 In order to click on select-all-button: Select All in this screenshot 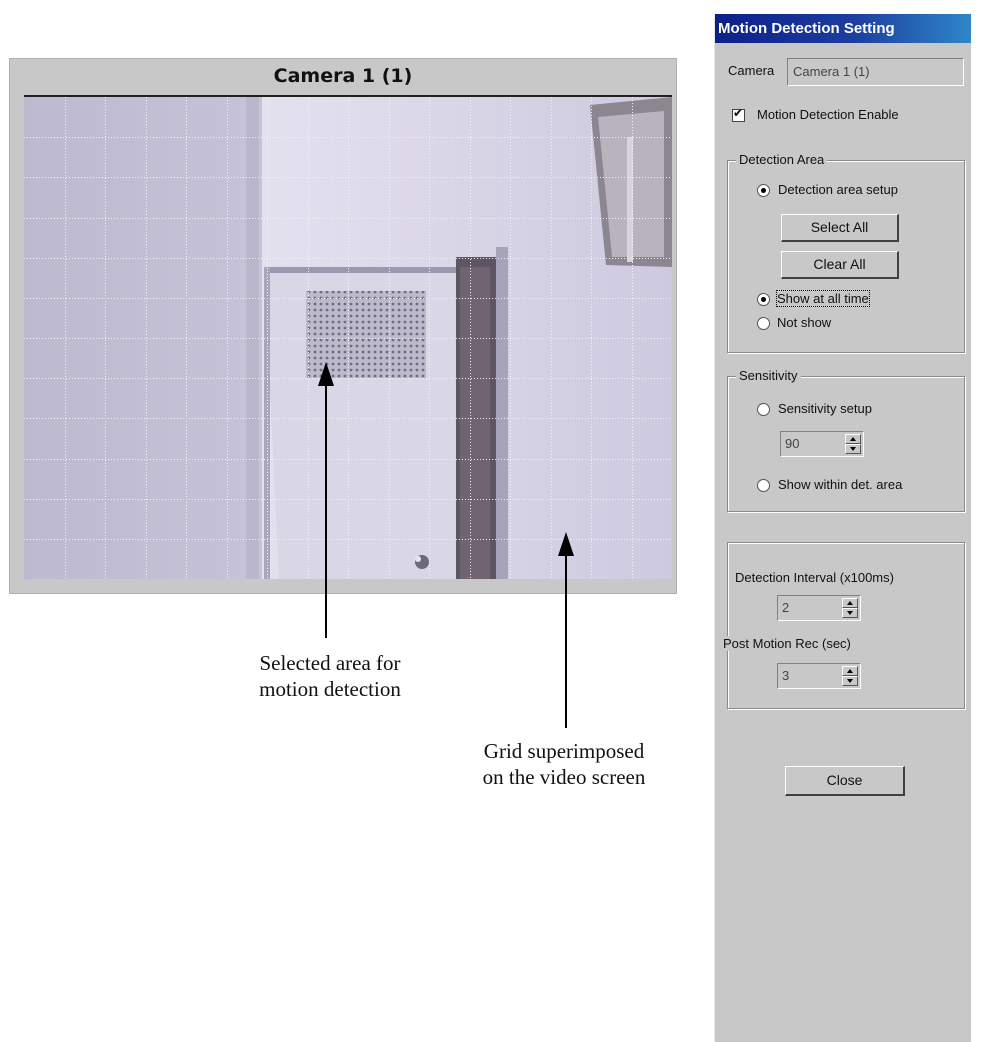, I will do `click(840, 228)`.